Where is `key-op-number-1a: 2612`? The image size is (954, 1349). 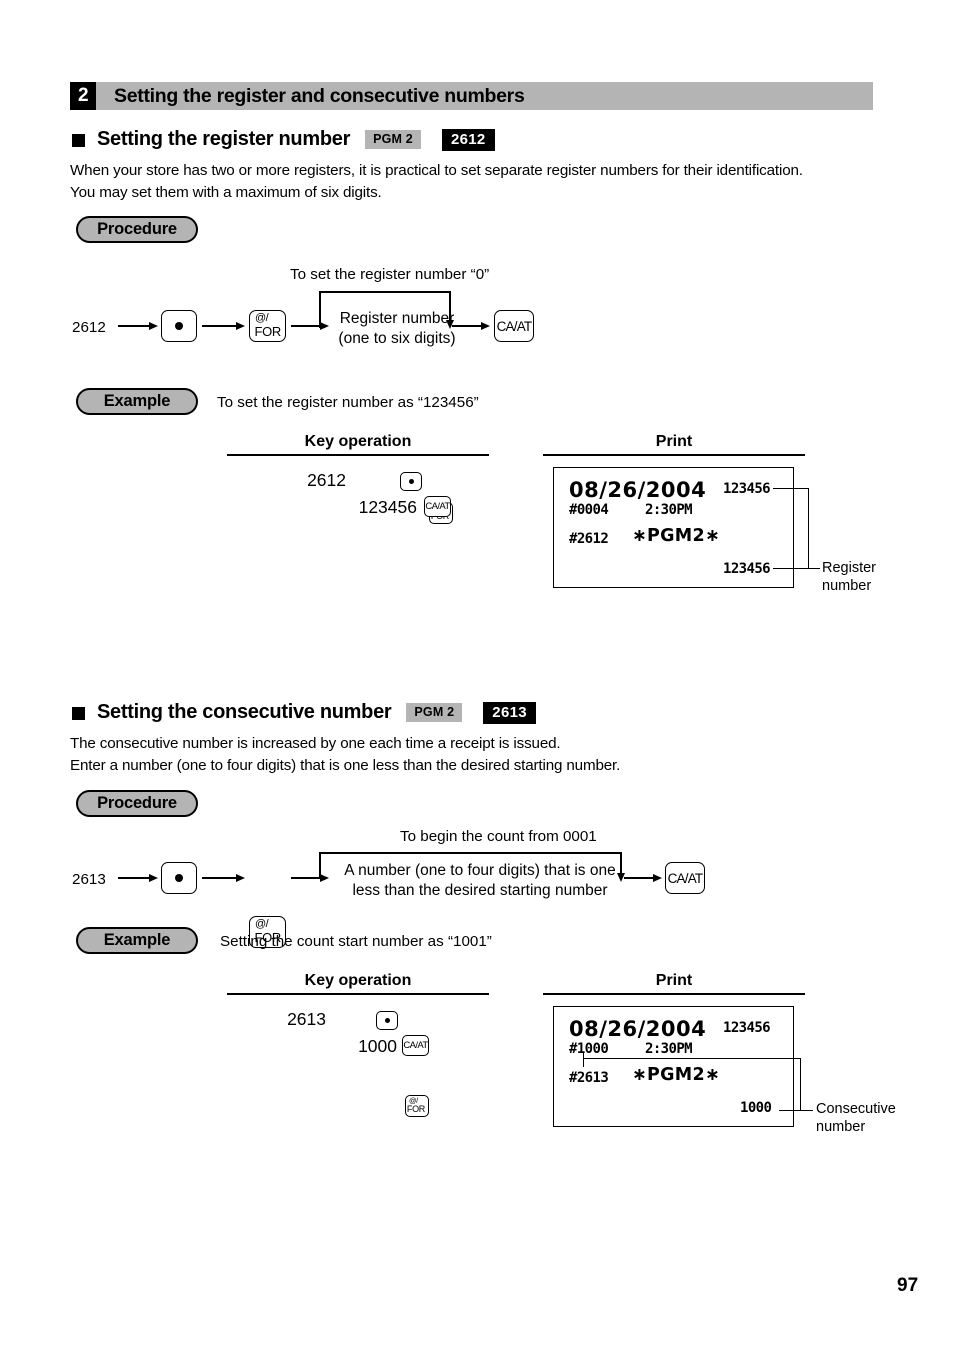
key-op-number-1a: 2612 is located at coordinates (326, 480).